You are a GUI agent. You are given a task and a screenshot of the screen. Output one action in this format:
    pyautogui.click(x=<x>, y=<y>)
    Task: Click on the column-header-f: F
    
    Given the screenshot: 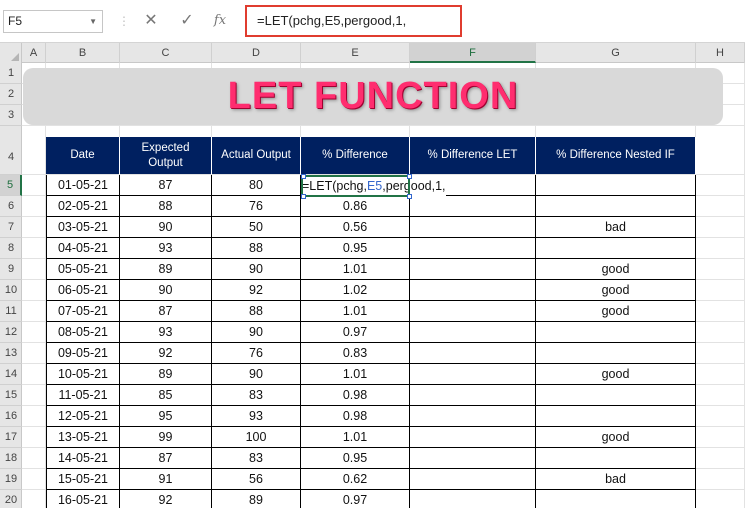 What is the action you would take?
    pyautogui.click(x=473, y=53)
    